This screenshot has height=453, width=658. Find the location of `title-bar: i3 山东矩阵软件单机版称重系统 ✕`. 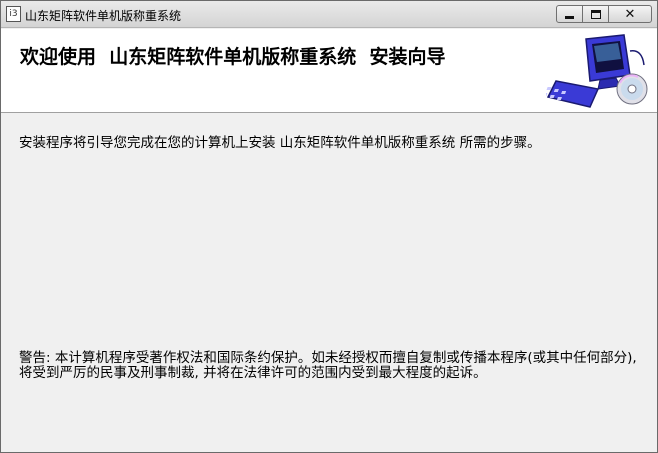

title-bar: i3 山东矩阵软件单机版称重系统 ✕ is located at coordinates (329, 14).